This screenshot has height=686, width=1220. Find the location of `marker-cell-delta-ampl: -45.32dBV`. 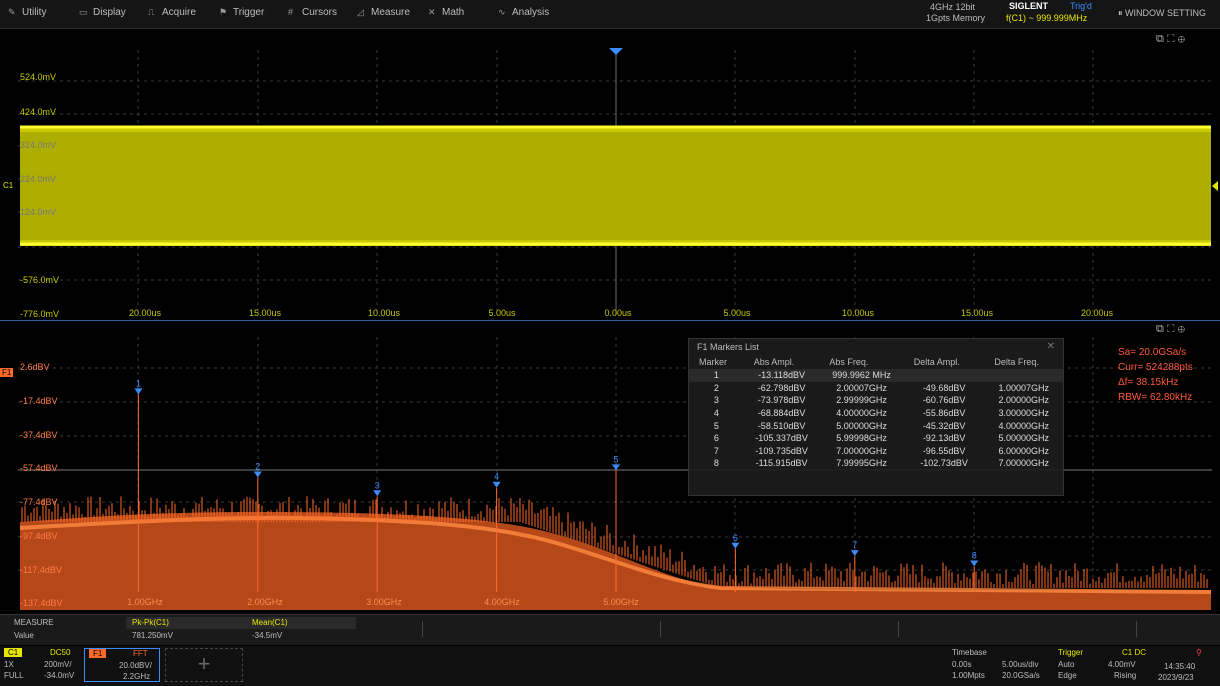

marker-cell-delta-ampl: -45.32dBV is located at coordinates (944, 425).